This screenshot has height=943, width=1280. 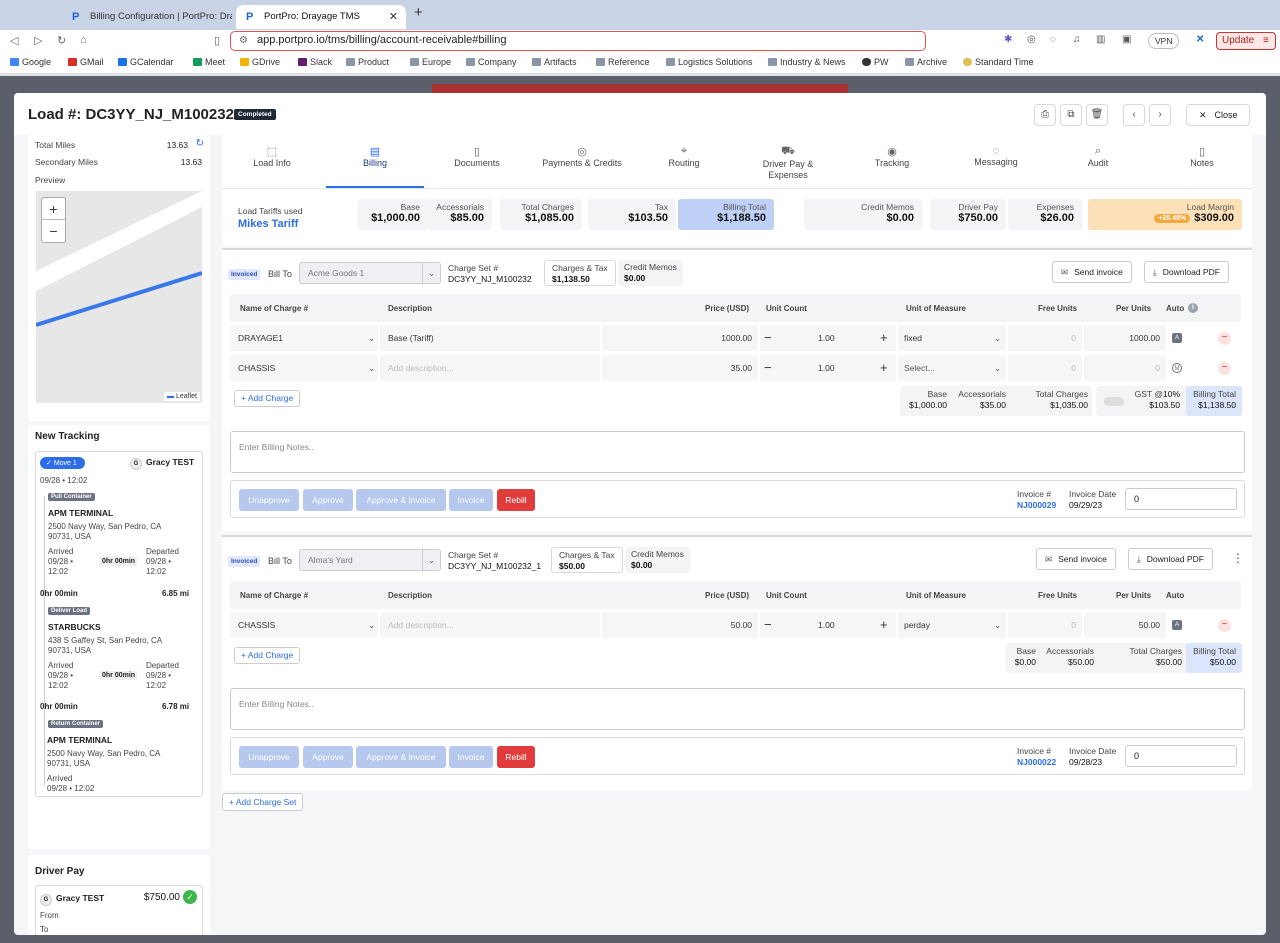 What do you see at coordinates (119, 910) in the screenshot?
I see `driver-pay-box: G Gracy TEST $750.00 ✓ From To` at bounding box center [119, 910].